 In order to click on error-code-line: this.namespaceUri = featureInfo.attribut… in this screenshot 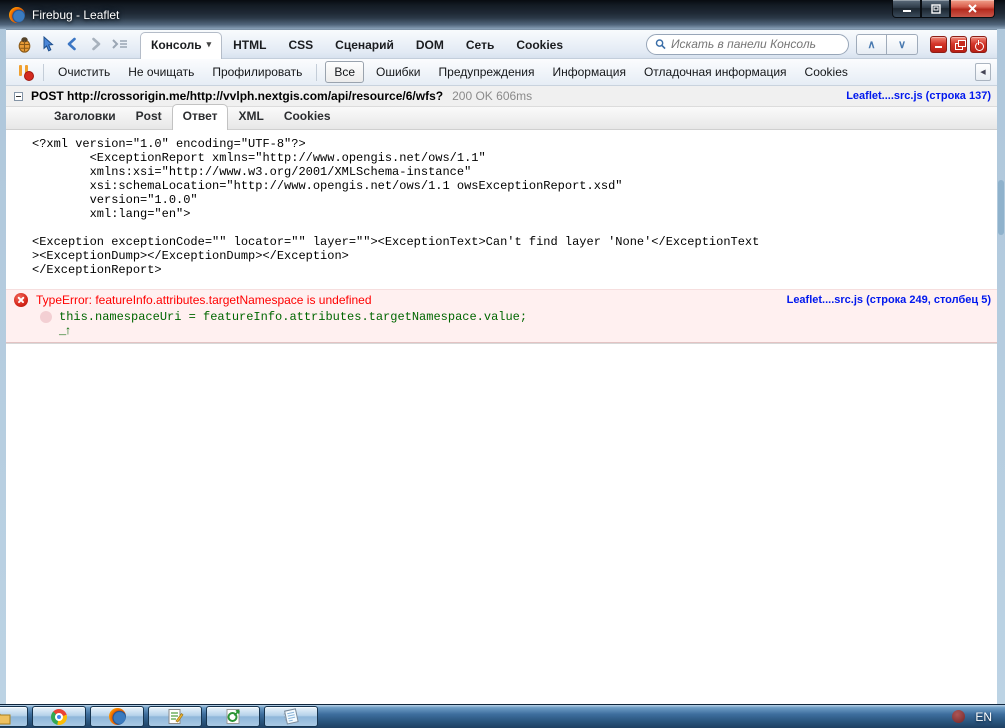, I will do `click(293, 317)`.